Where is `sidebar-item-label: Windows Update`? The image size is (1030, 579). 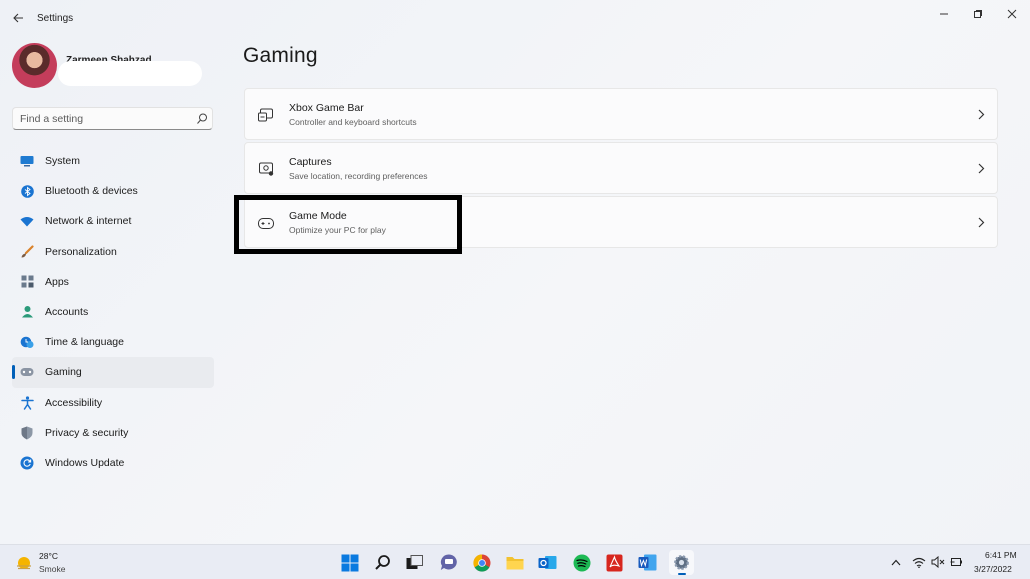 sidebar-item-label: Windows Update is located at coordinates (85, 462).